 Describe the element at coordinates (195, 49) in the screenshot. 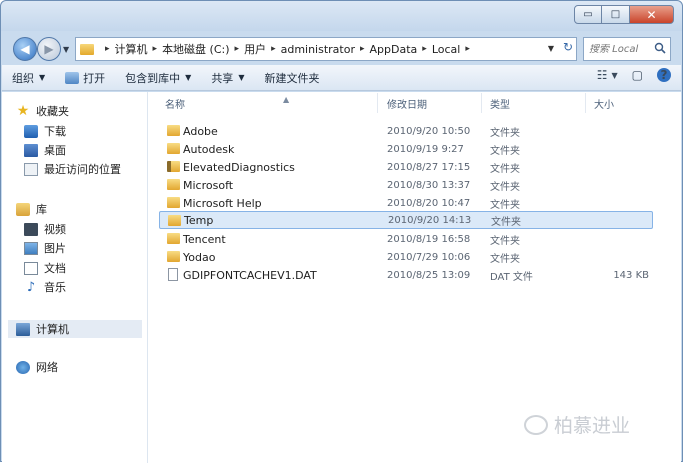

I see `breadcrumb-local-disk: 本地磁盘 (C:)` at that location.